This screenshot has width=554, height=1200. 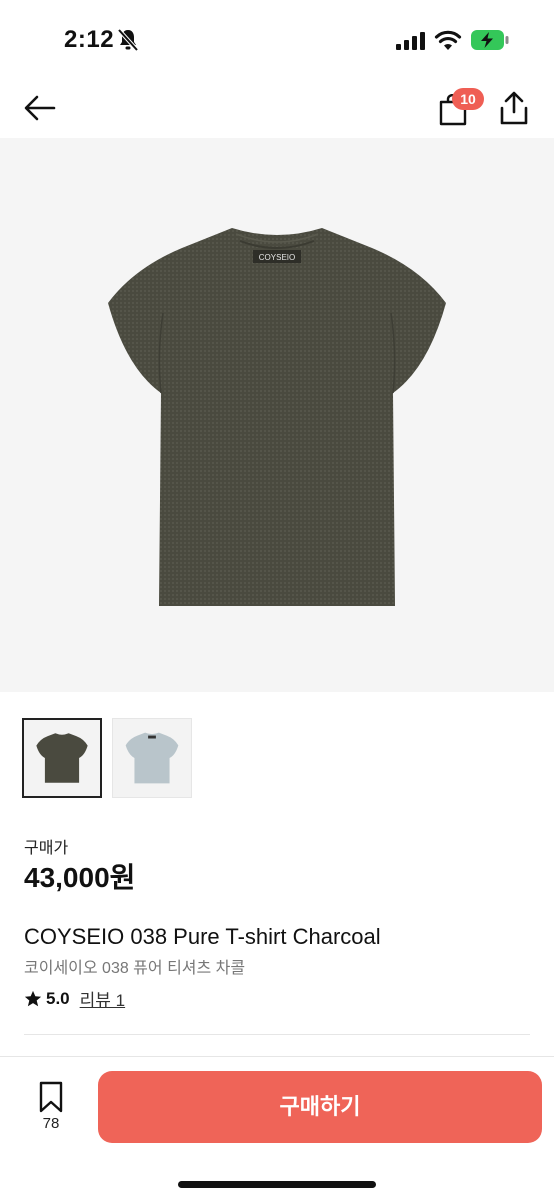 I want to click on star-icon, so click(x=33, y=998).